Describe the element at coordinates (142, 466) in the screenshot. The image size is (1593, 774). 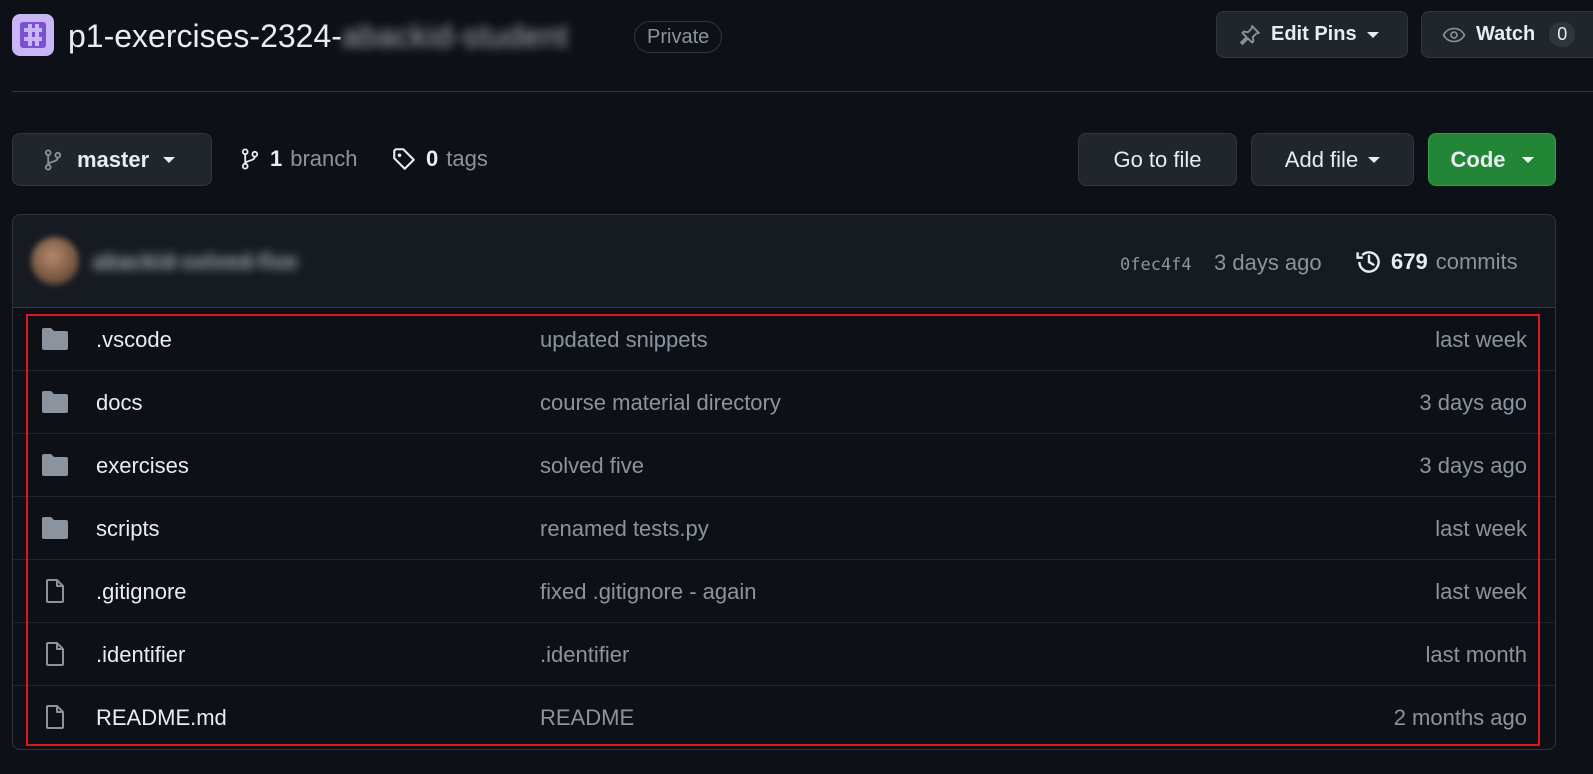
I see `file-name: exercises` at that location.